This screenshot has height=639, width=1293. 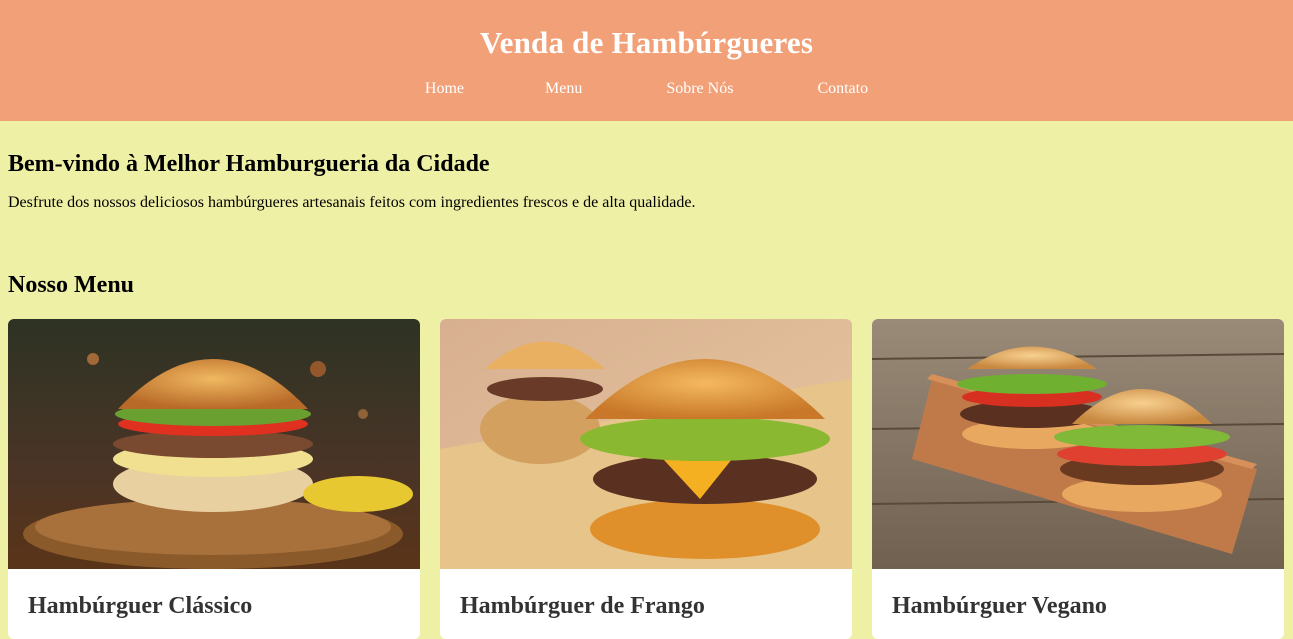 I want to click on nav-contact-link: Contato, so click(x=842, y=89).